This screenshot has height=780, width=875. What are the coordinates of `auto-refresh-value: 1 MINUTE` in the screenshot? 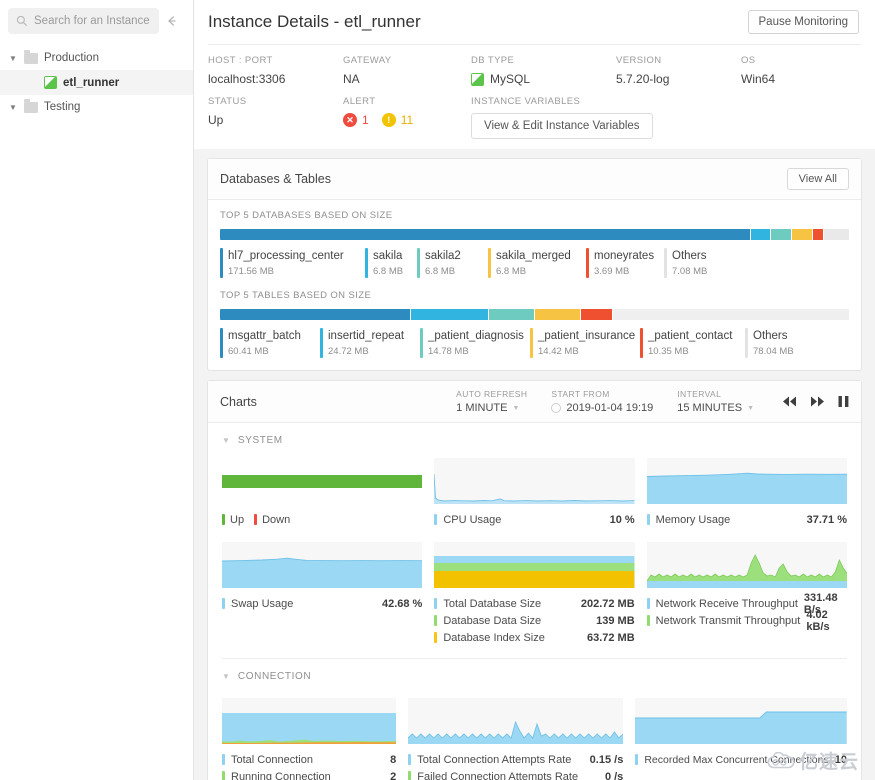 It's located at (482, 408).